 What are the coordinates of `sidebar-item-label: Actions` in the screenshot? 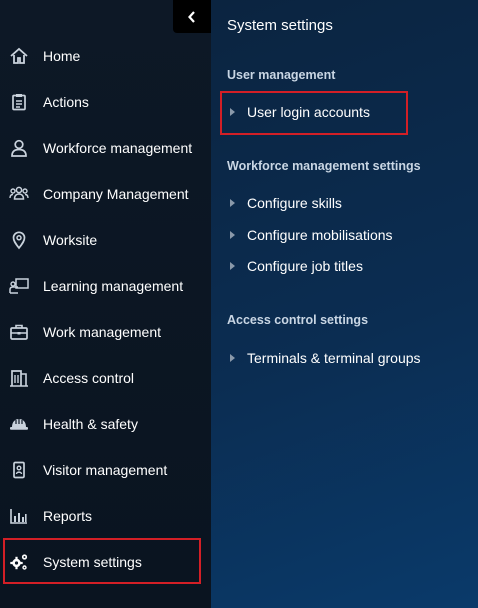 It's located at (66, 102).